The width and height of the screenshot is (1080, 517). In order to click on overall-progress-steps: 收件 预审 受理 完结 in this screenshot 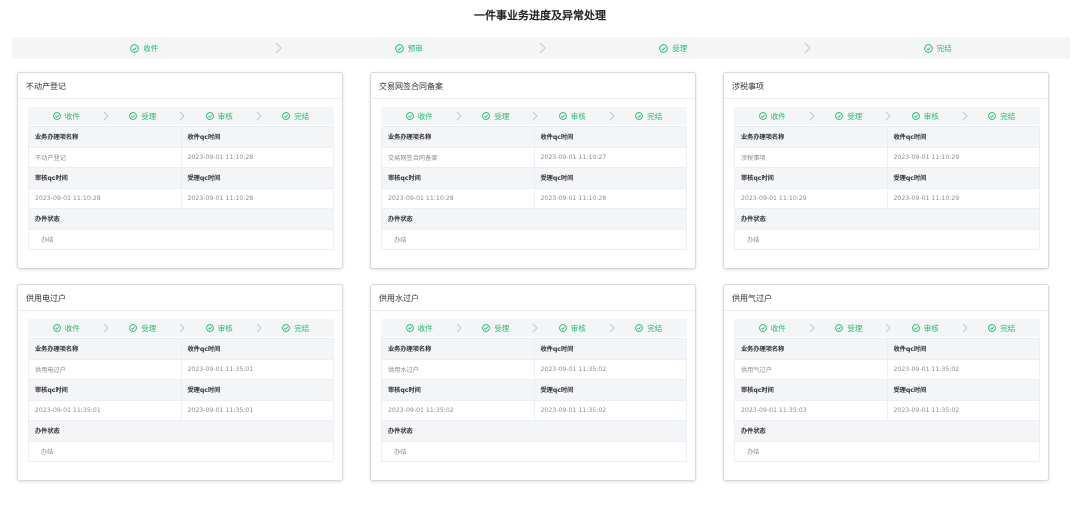, I will do `click(541, 48)`.